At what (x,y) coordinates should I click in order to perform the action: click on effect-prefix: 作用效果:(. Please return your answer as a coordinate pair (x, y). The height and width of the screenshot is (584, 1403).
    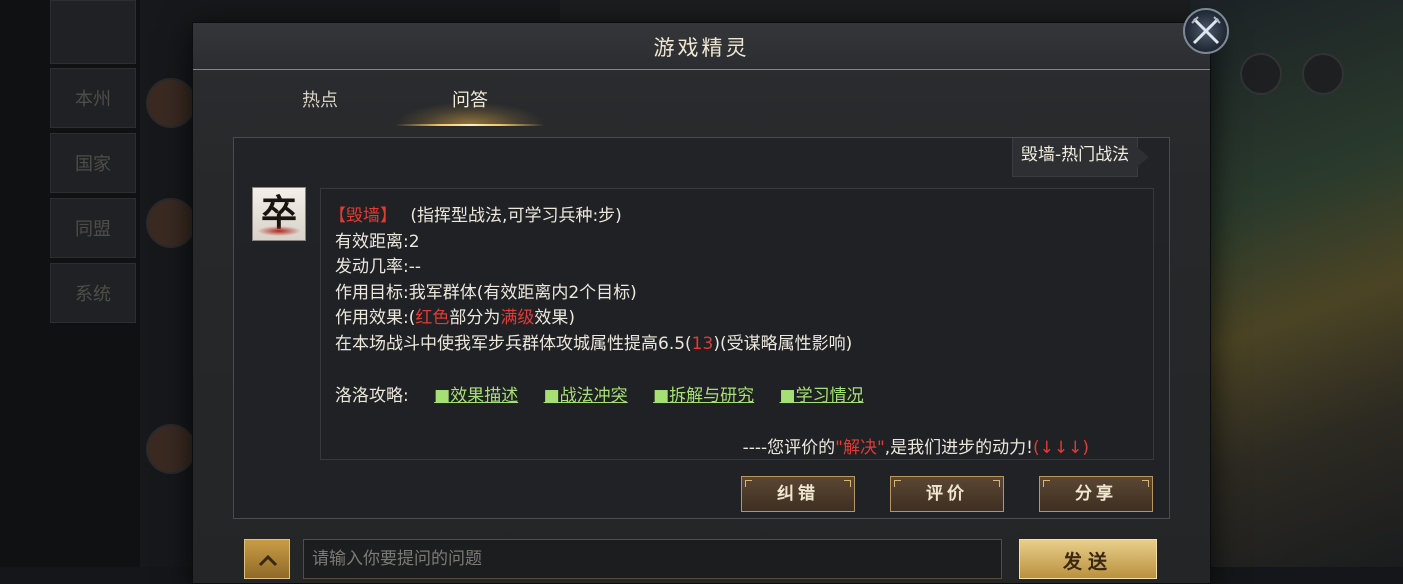
    Looking at the image, I should click on (375, 318).